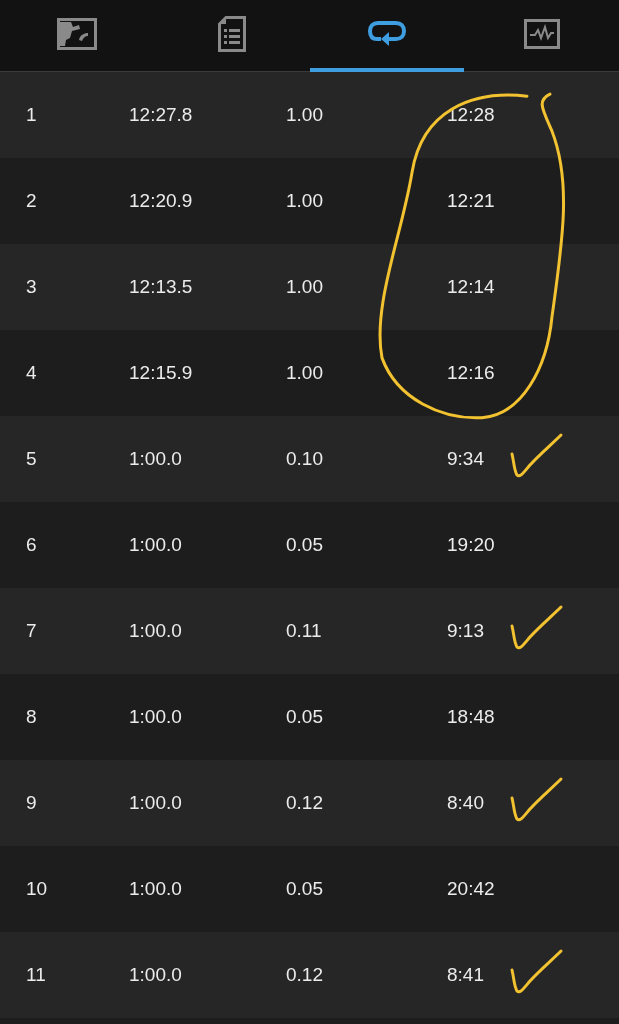 The width and height of the screenshot is (619, 1024). I want to click on table-cell: 0.10, so click(304, 459).